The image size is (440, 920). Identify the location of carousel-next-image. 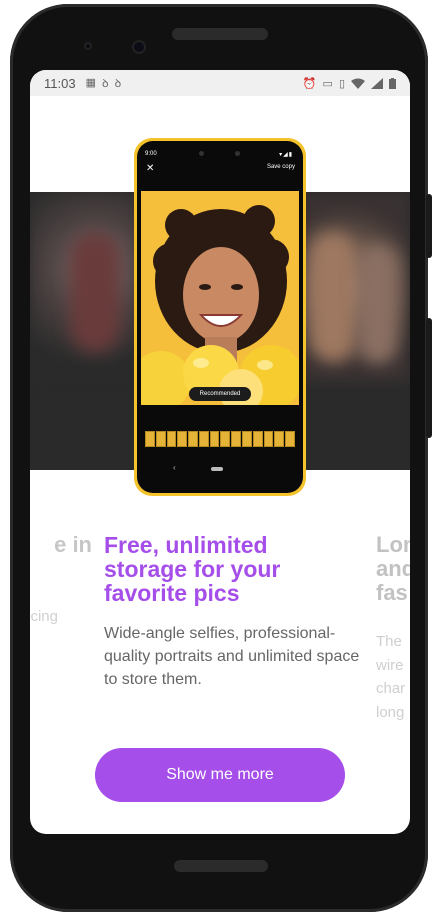
(356, 331).